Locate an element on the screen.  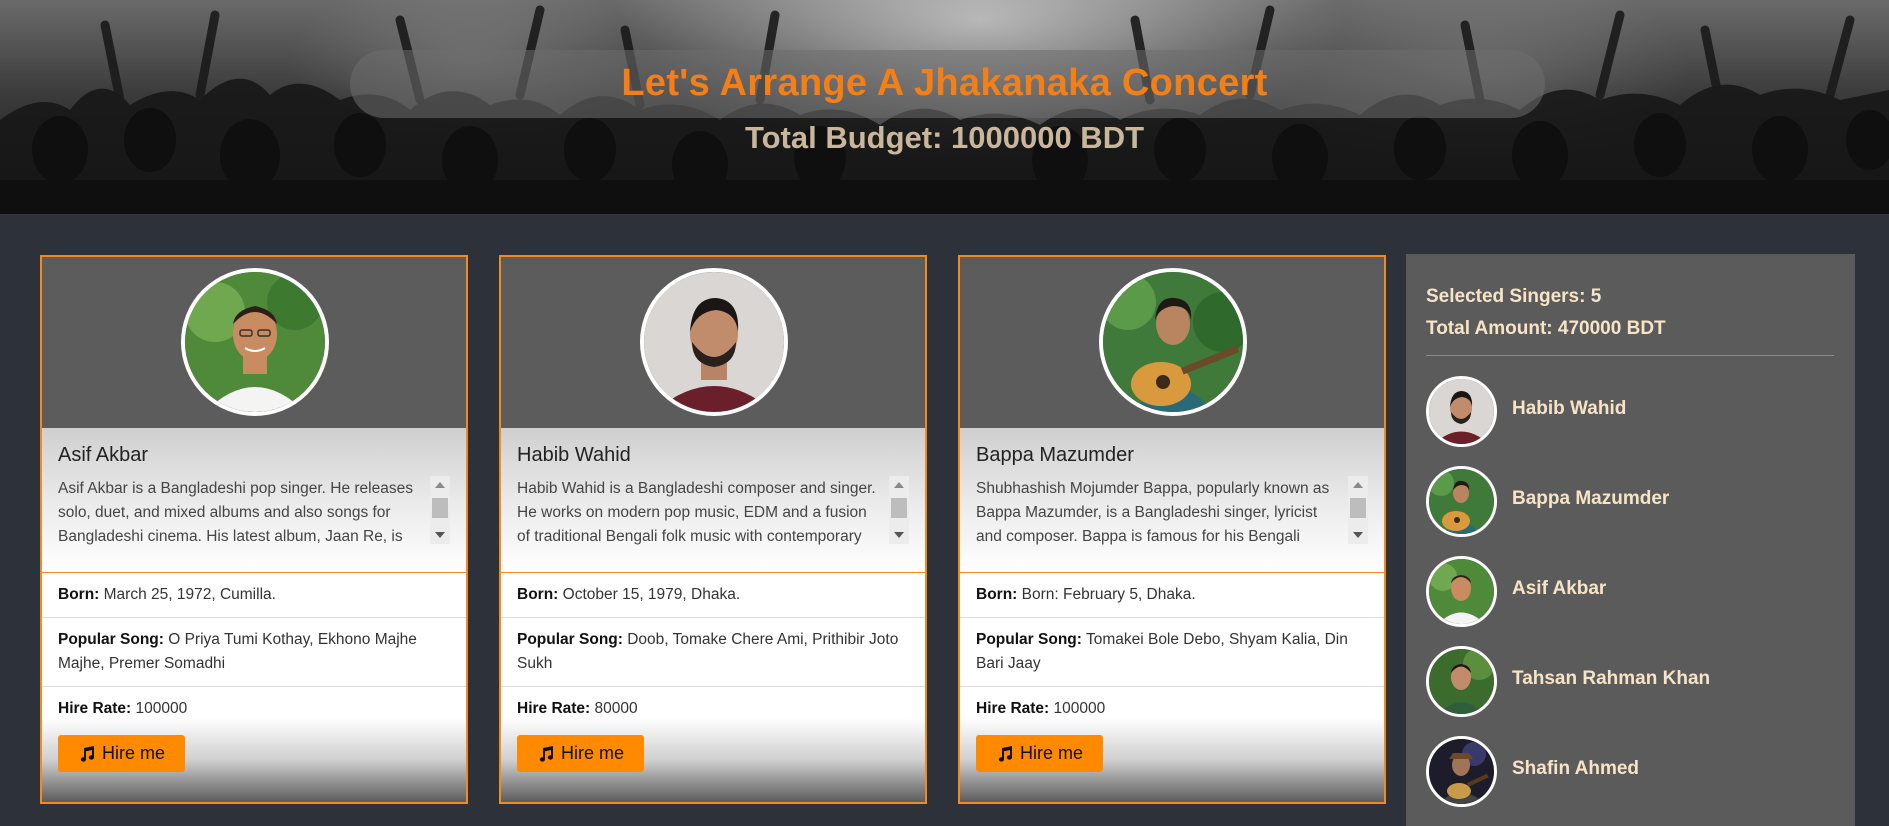
born-value: March 25, 1972, Cumilla. is located at coordinates (189, 594).